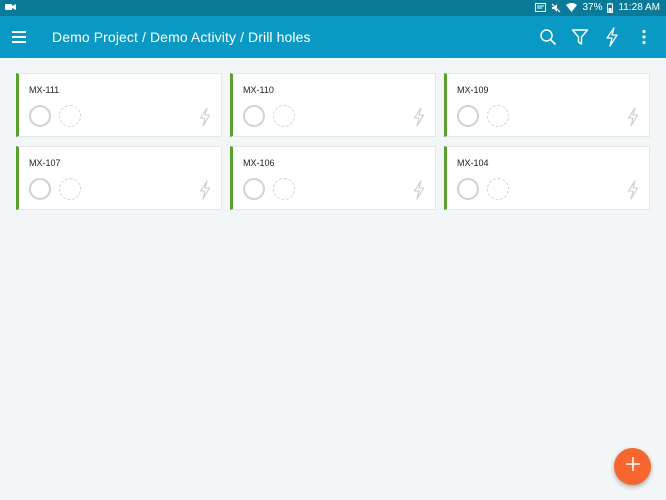  Describe the element at coordinates (556, 8) in the screenshot. I see `mute-icon` at that location.